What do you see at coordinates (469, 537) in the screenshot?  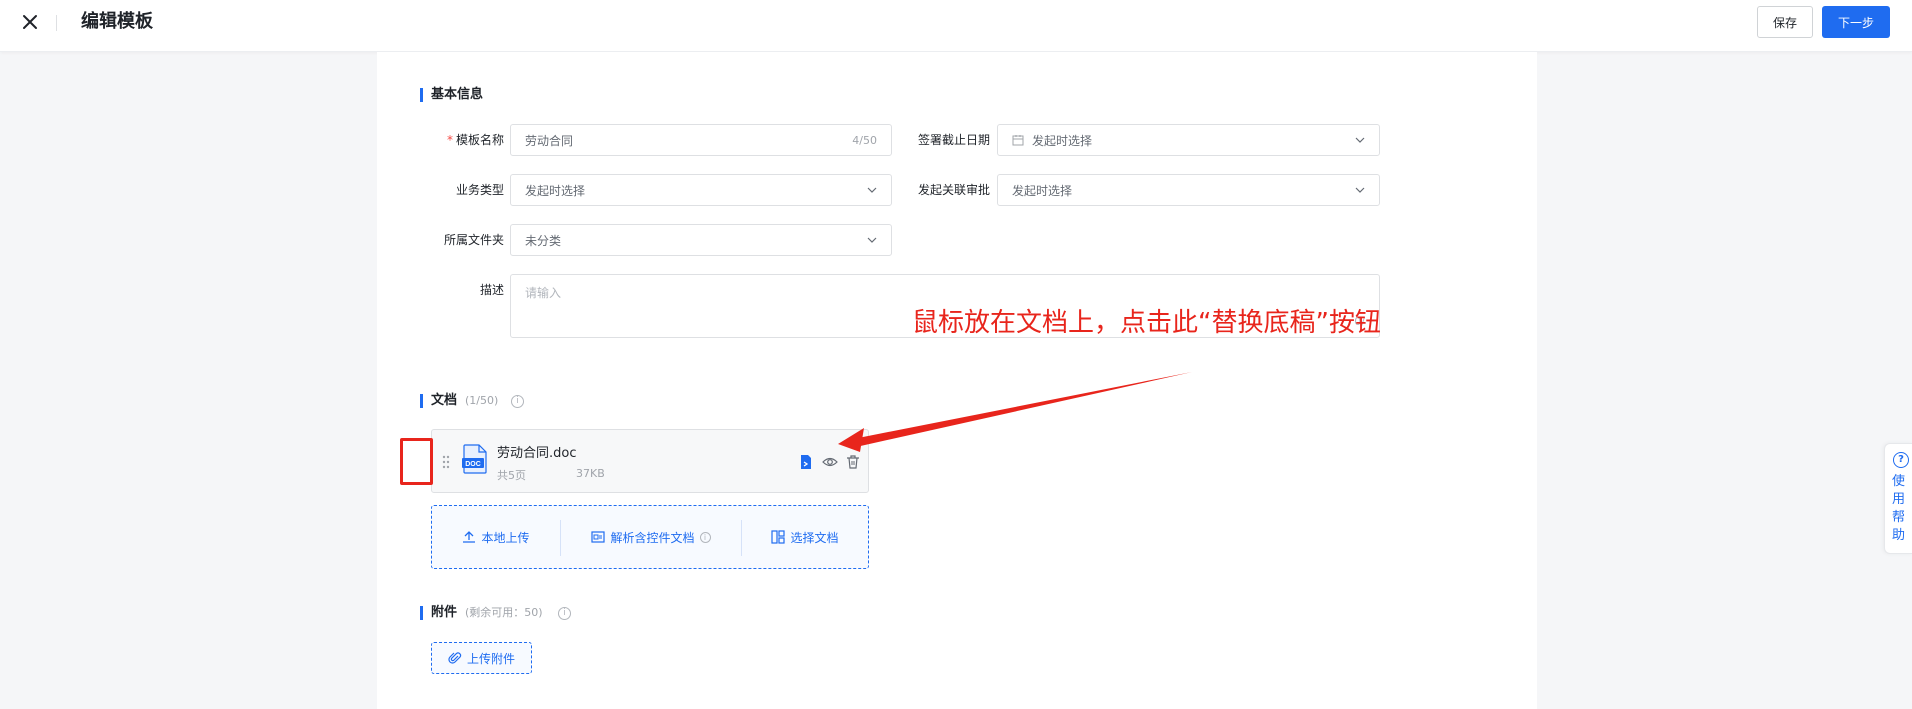 I see `upload-icon` at bounding box center [469, 537].